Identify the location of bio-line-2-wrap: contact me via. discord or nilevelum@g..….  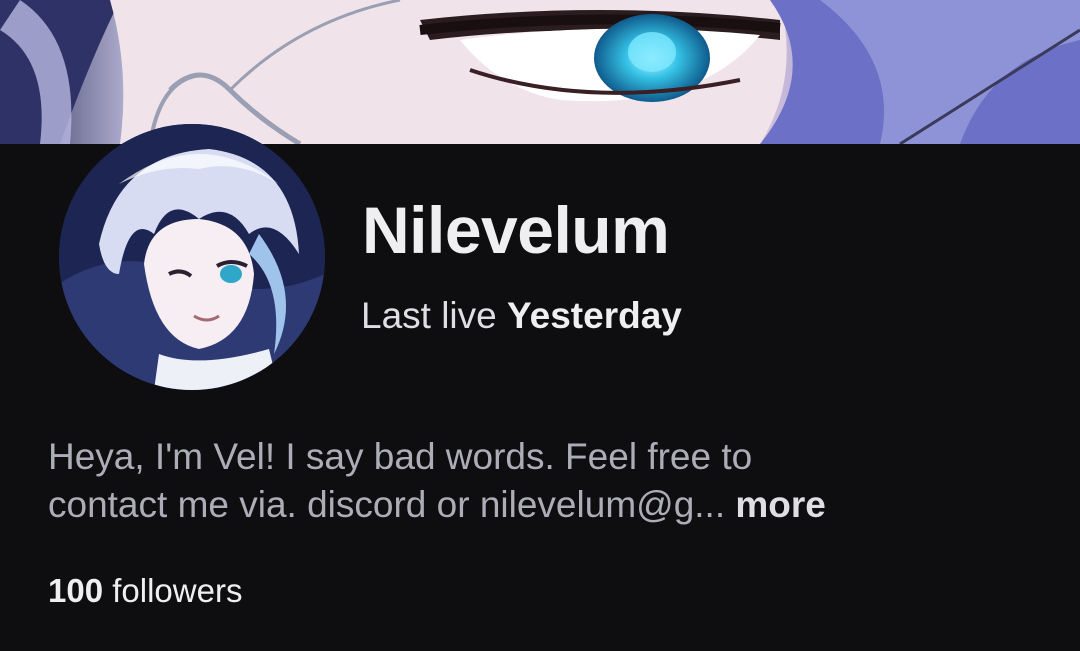
(548, 505).